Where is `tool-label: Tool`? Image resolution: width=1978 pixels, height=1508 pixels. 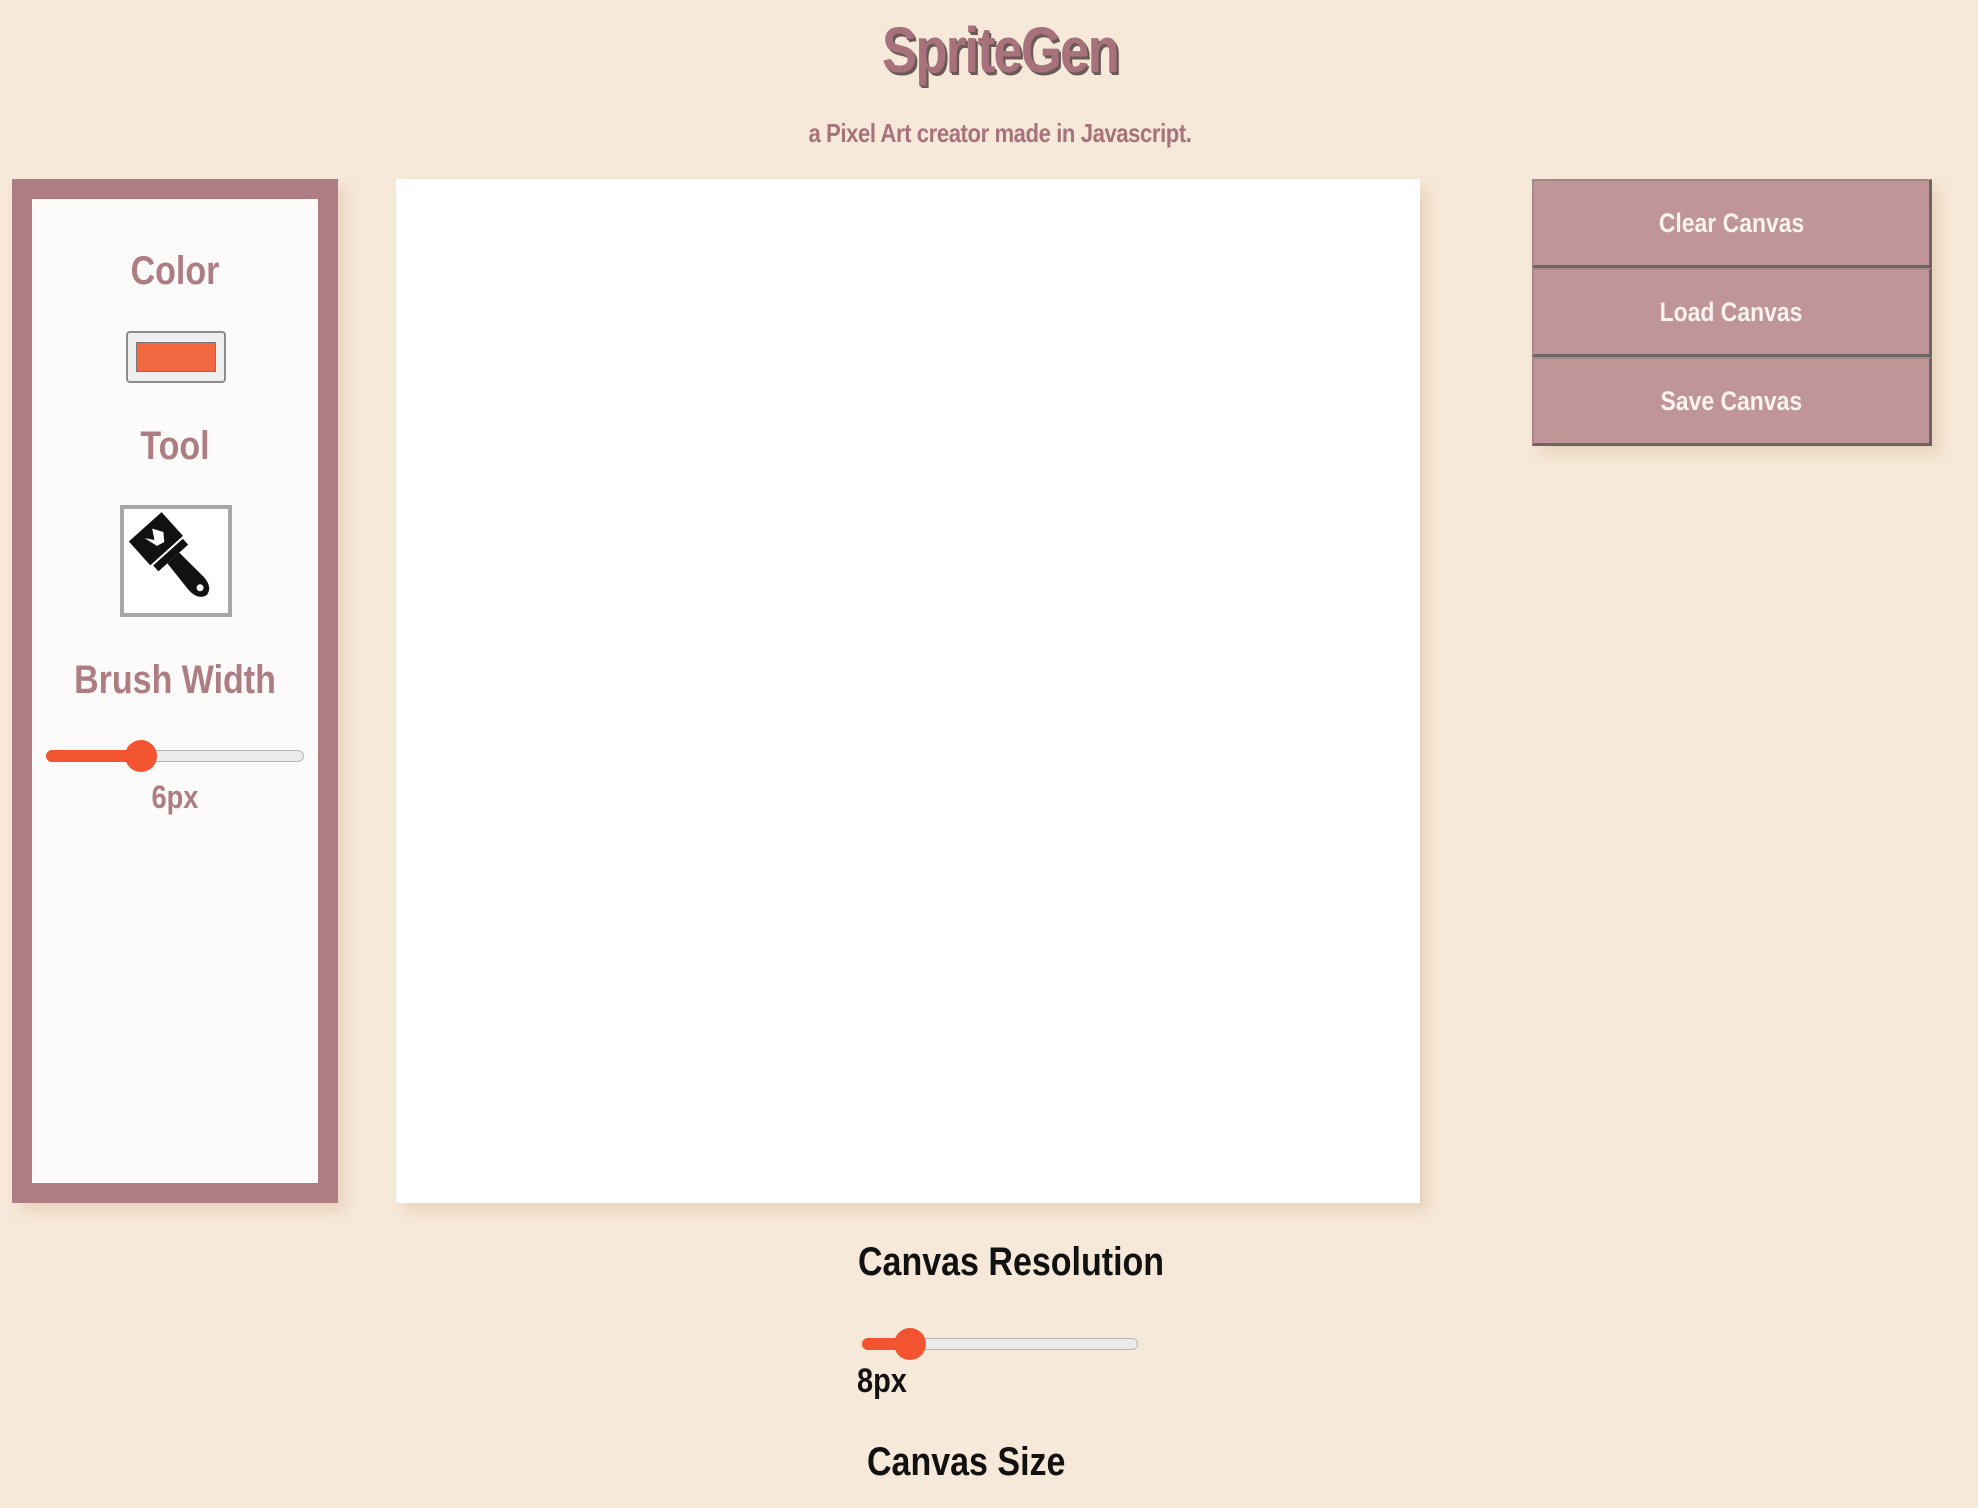 tool-label: Tool is located at coordinates (175, 446).